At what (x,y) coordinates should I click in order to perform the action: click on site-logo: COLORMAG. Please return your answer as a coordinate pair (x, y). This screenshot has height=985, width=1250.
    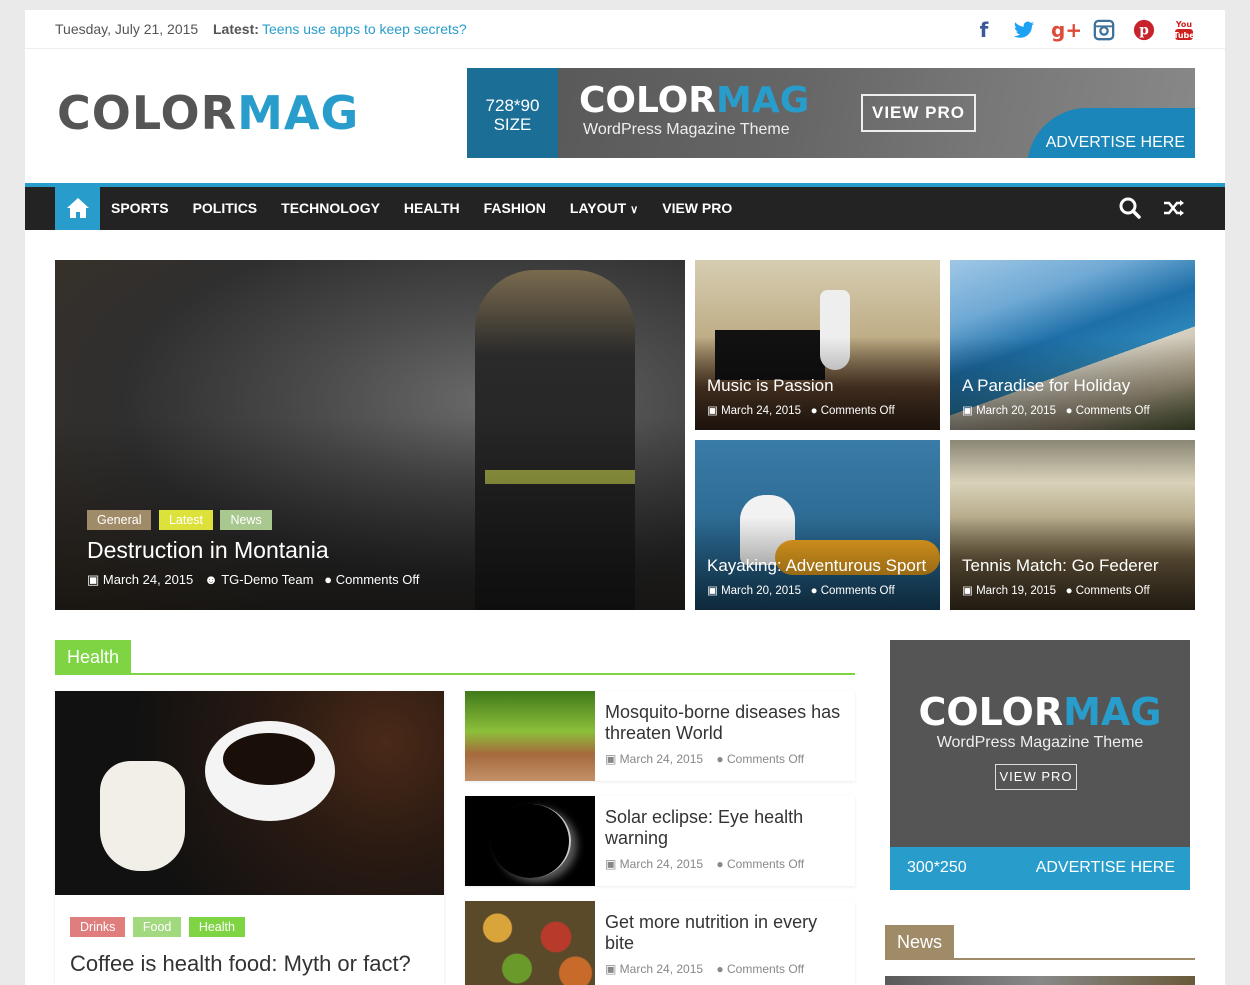
    Looking at the image, I should click on (208, 113).